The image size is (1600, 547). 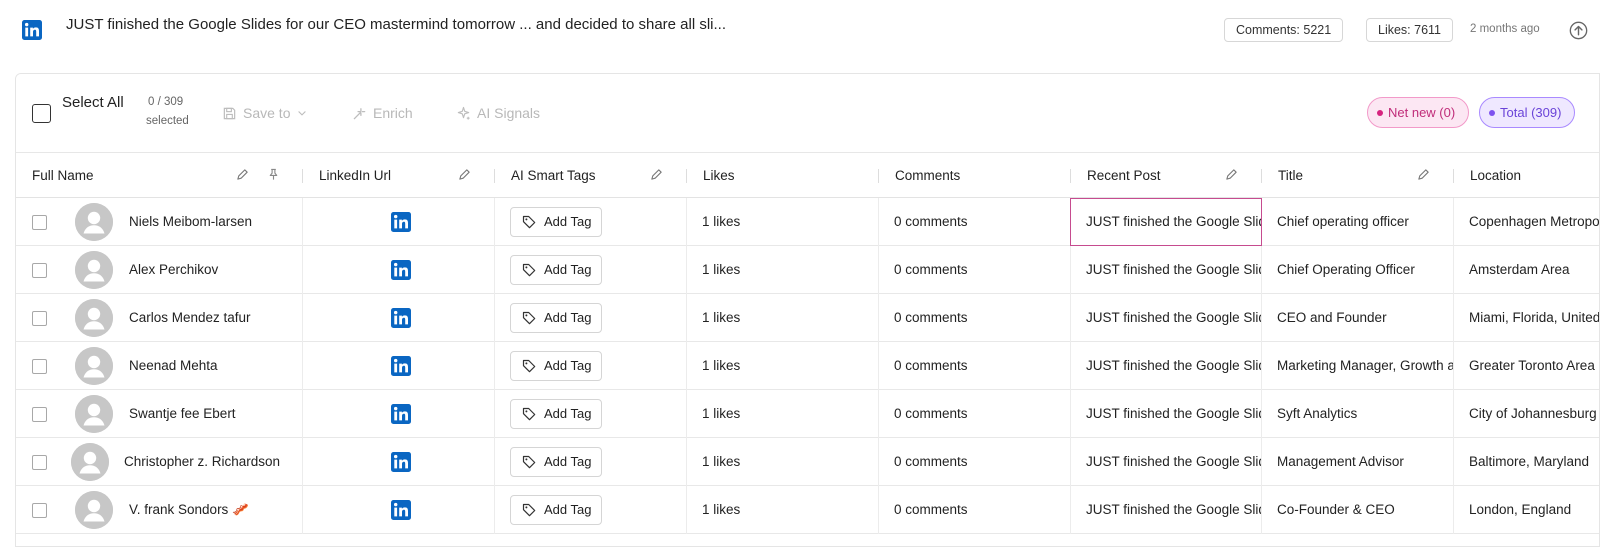 What do you see at coordinates (591, 175) in the screenshot?
I see `column-header-ai-smart-tags: AI Smart Tags` at bounding box center [591, 175].